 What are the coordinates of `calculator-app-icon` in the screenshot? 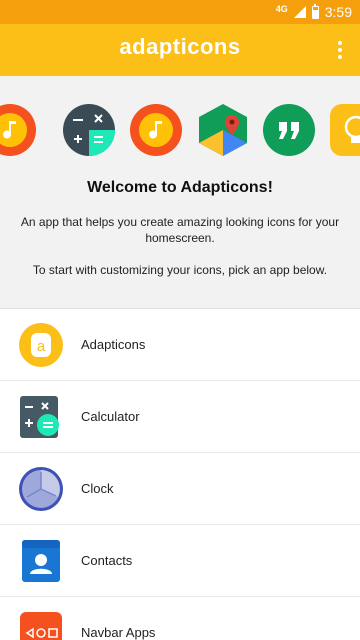 It's located at (41, 417).